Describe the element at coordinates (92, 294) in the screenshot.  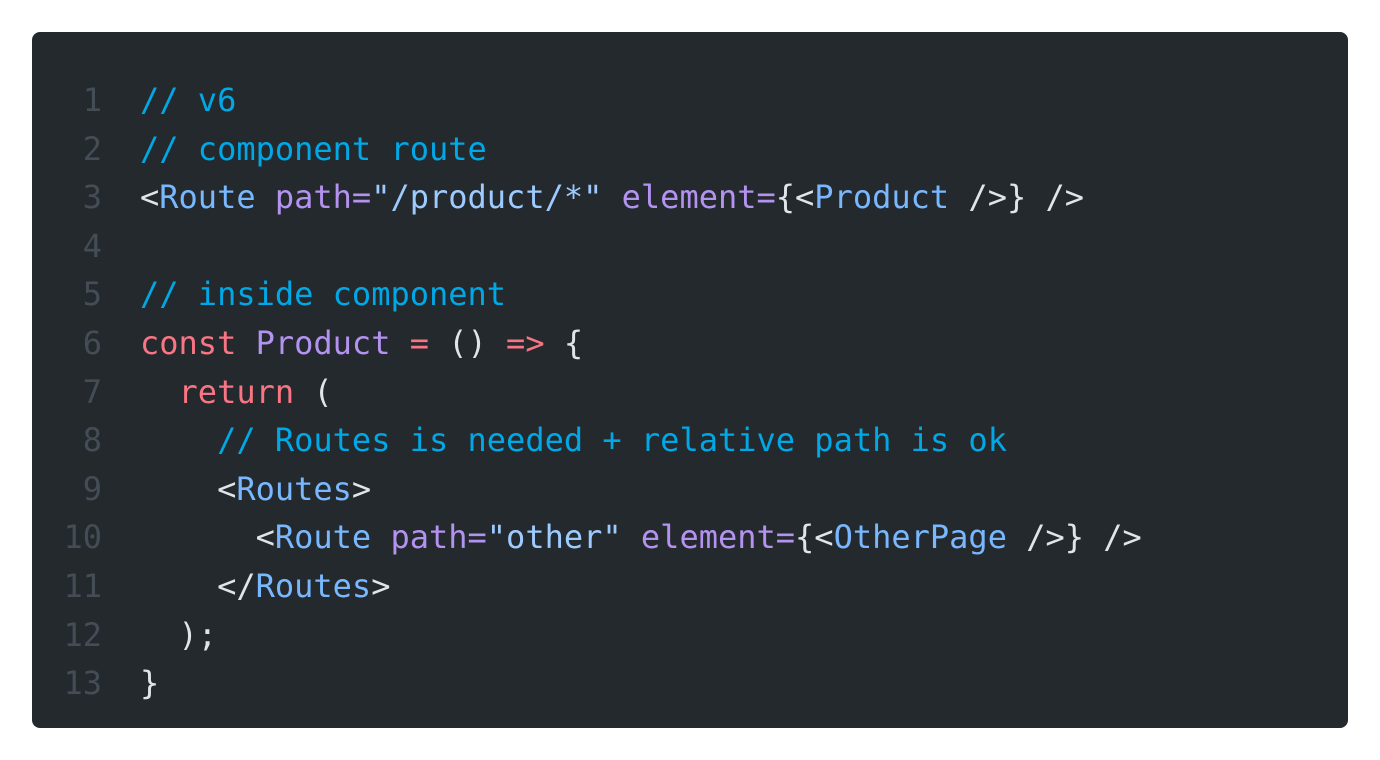
I see `line-number: 5` at that location.